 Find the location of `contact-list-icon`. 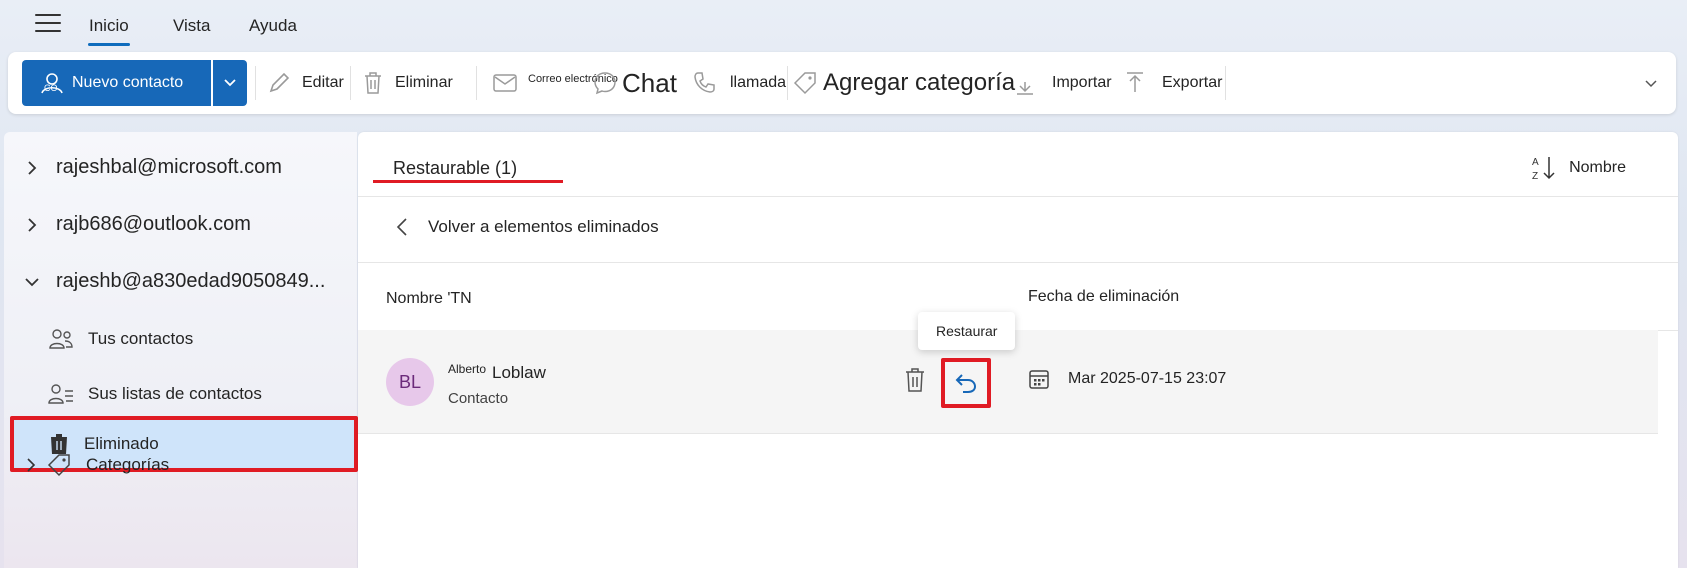

contact-list-icon is located at coordinates (60, 394).